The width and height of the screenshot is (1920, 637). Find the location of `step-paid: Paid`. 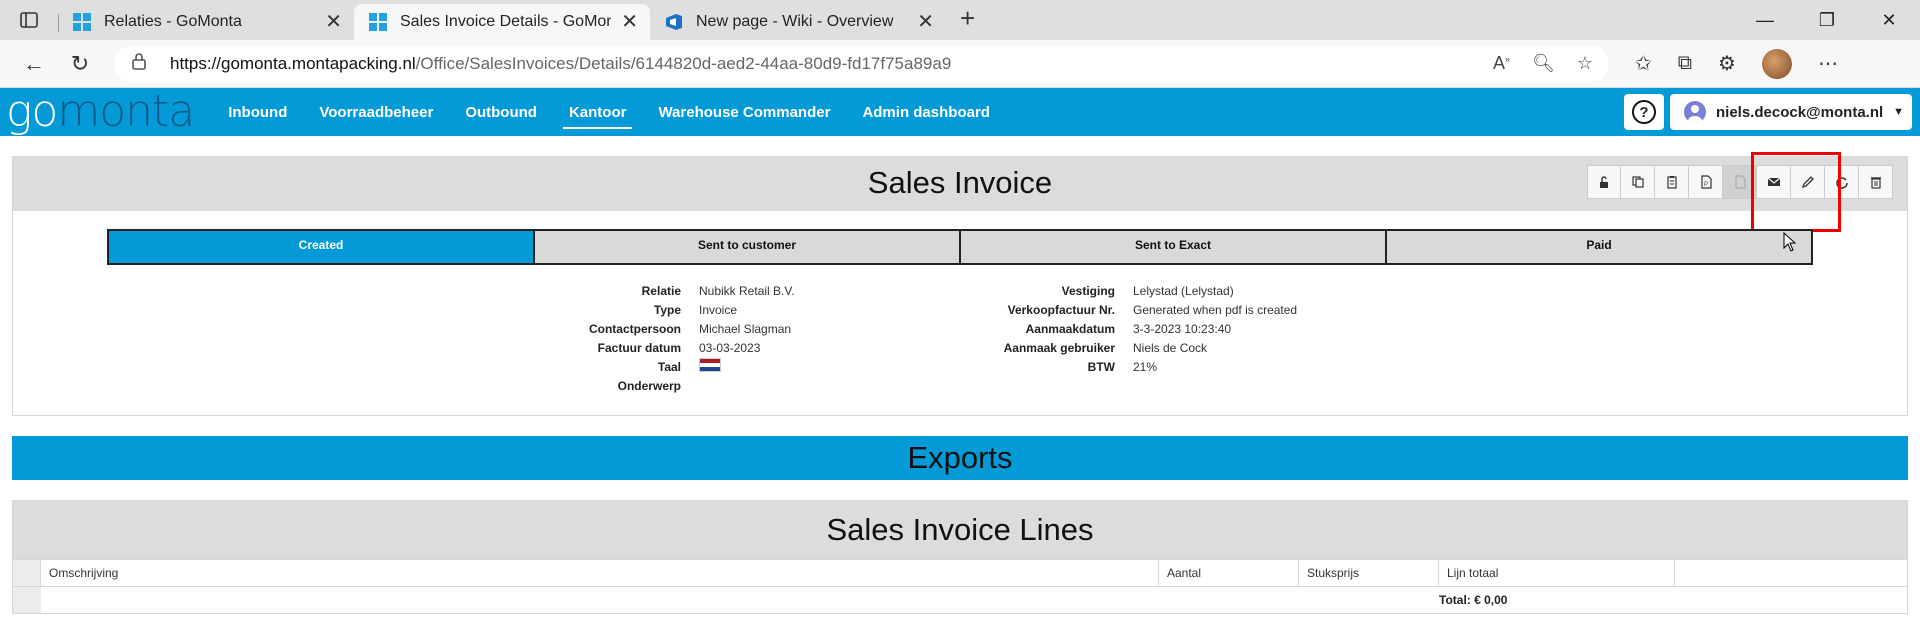

step-paid: Paid is located at coordinates (1598, 247).